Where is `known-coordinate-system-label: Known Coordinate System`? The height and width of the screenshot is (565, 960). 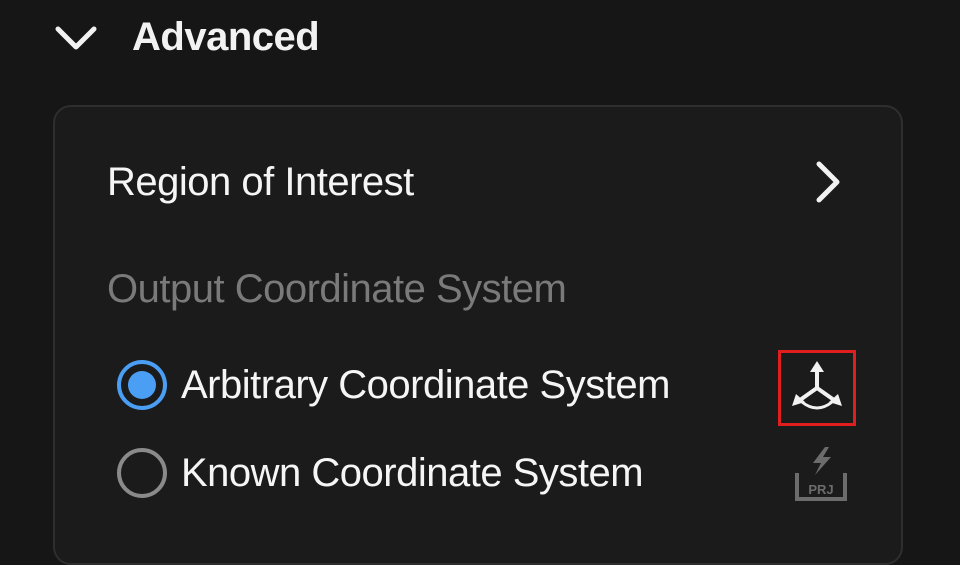 known-coordinate-system-label: Known Coordinate System is located at coordinates (412, 472).